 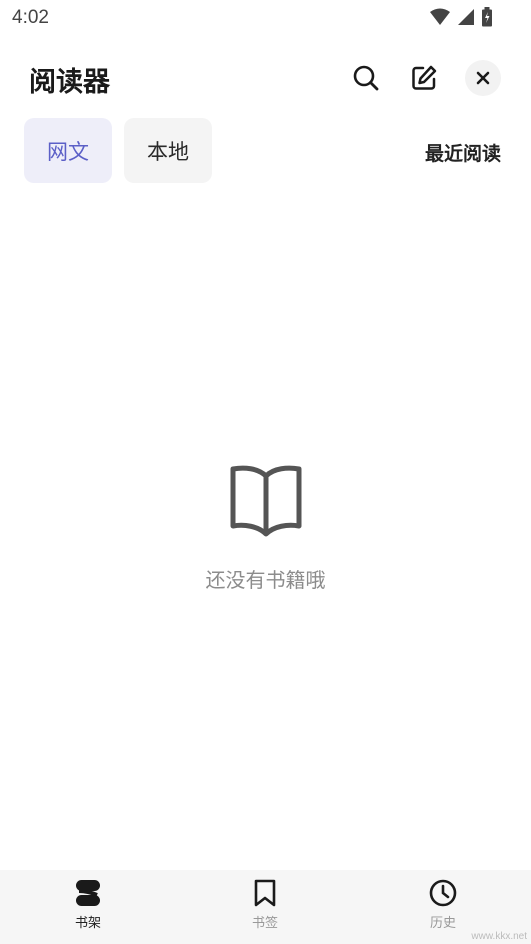 I want to click on nav-bookmarks-label: 书签, so click(x=264, y=923).